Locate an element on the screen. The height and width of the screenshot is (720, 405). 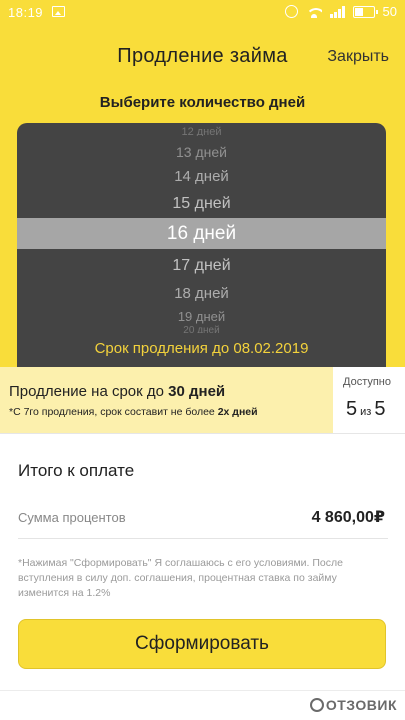
wifi-icon is located at coordinates (313, 12).